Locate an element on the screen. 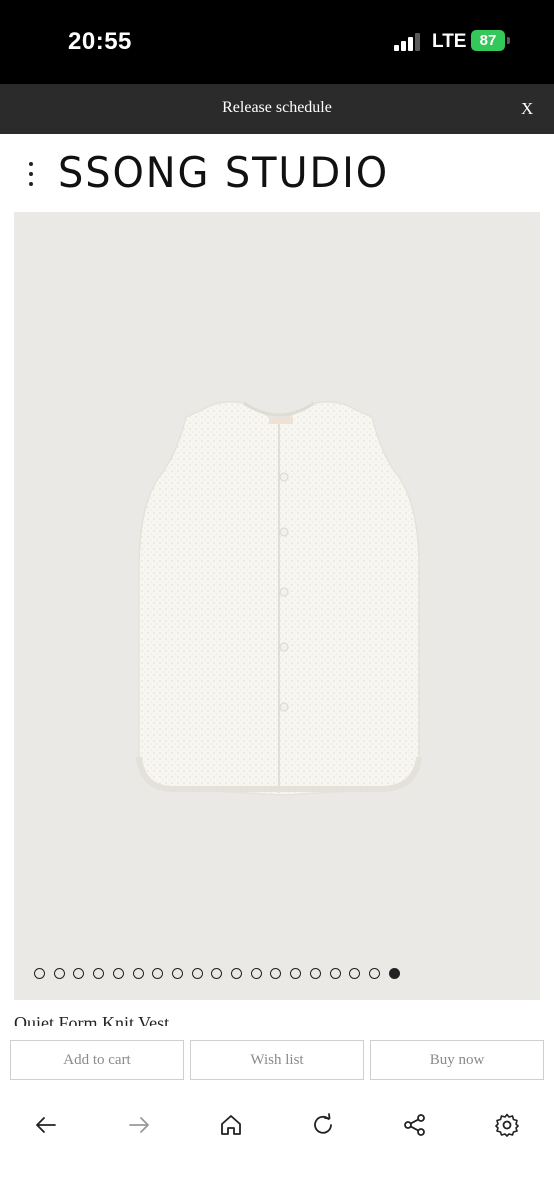 Image resolution: width=554 pixels, height=1200 pixels. product-actions: Add to cart Wish list Buy now is located at coordinates (277, 1060).